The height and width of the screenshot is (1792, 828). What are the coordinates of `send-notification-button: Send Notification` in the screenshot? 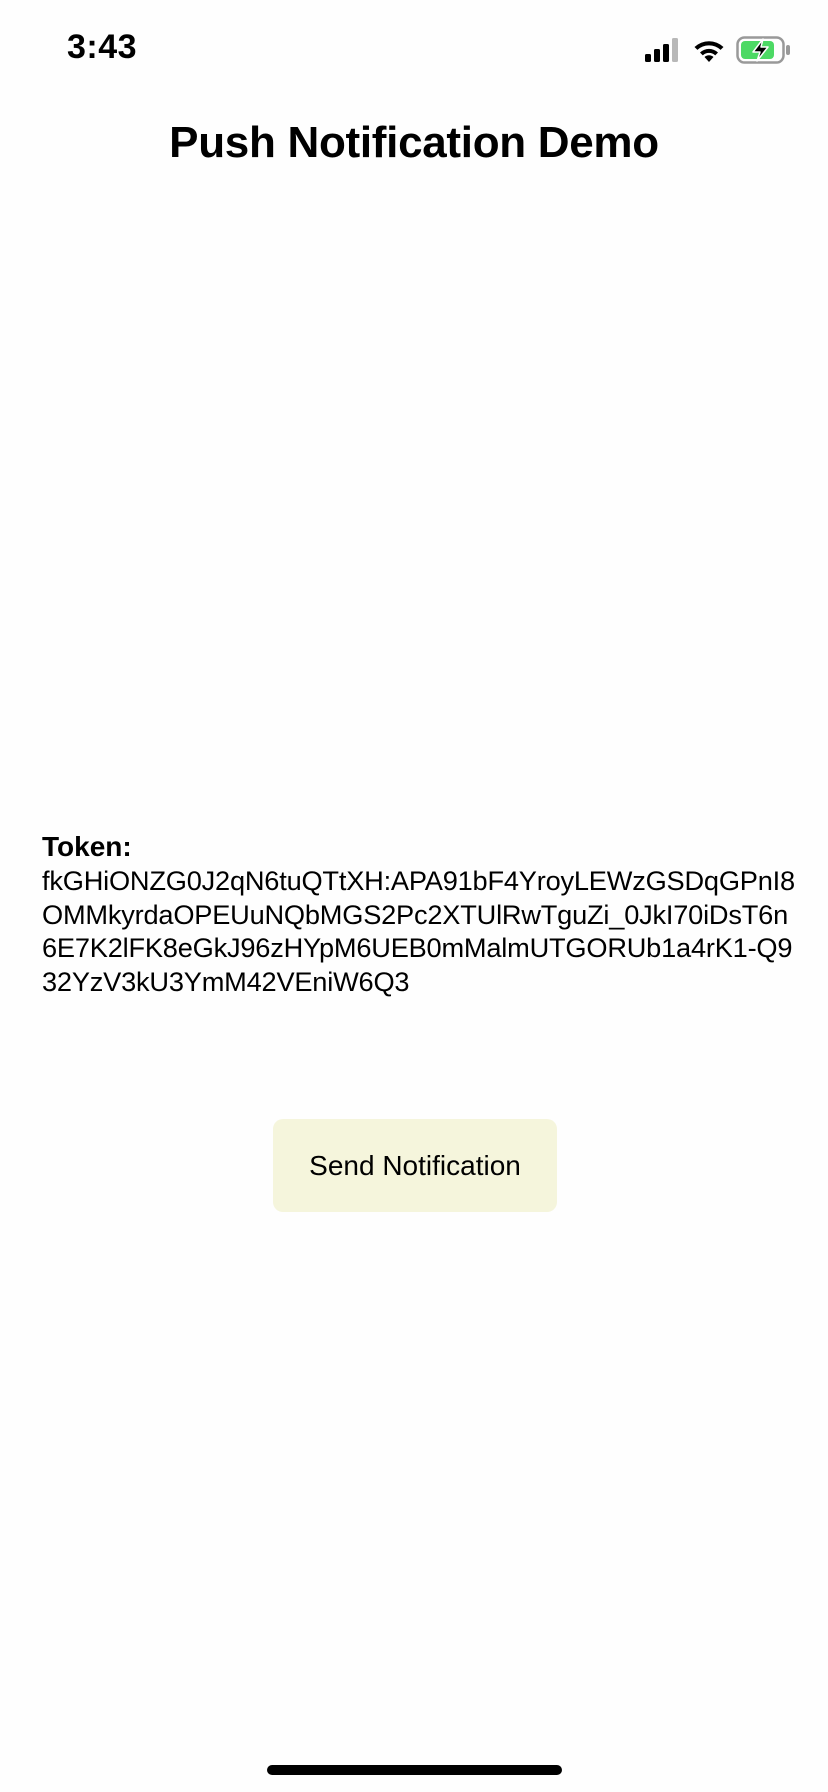 It's located at (415, 1165).